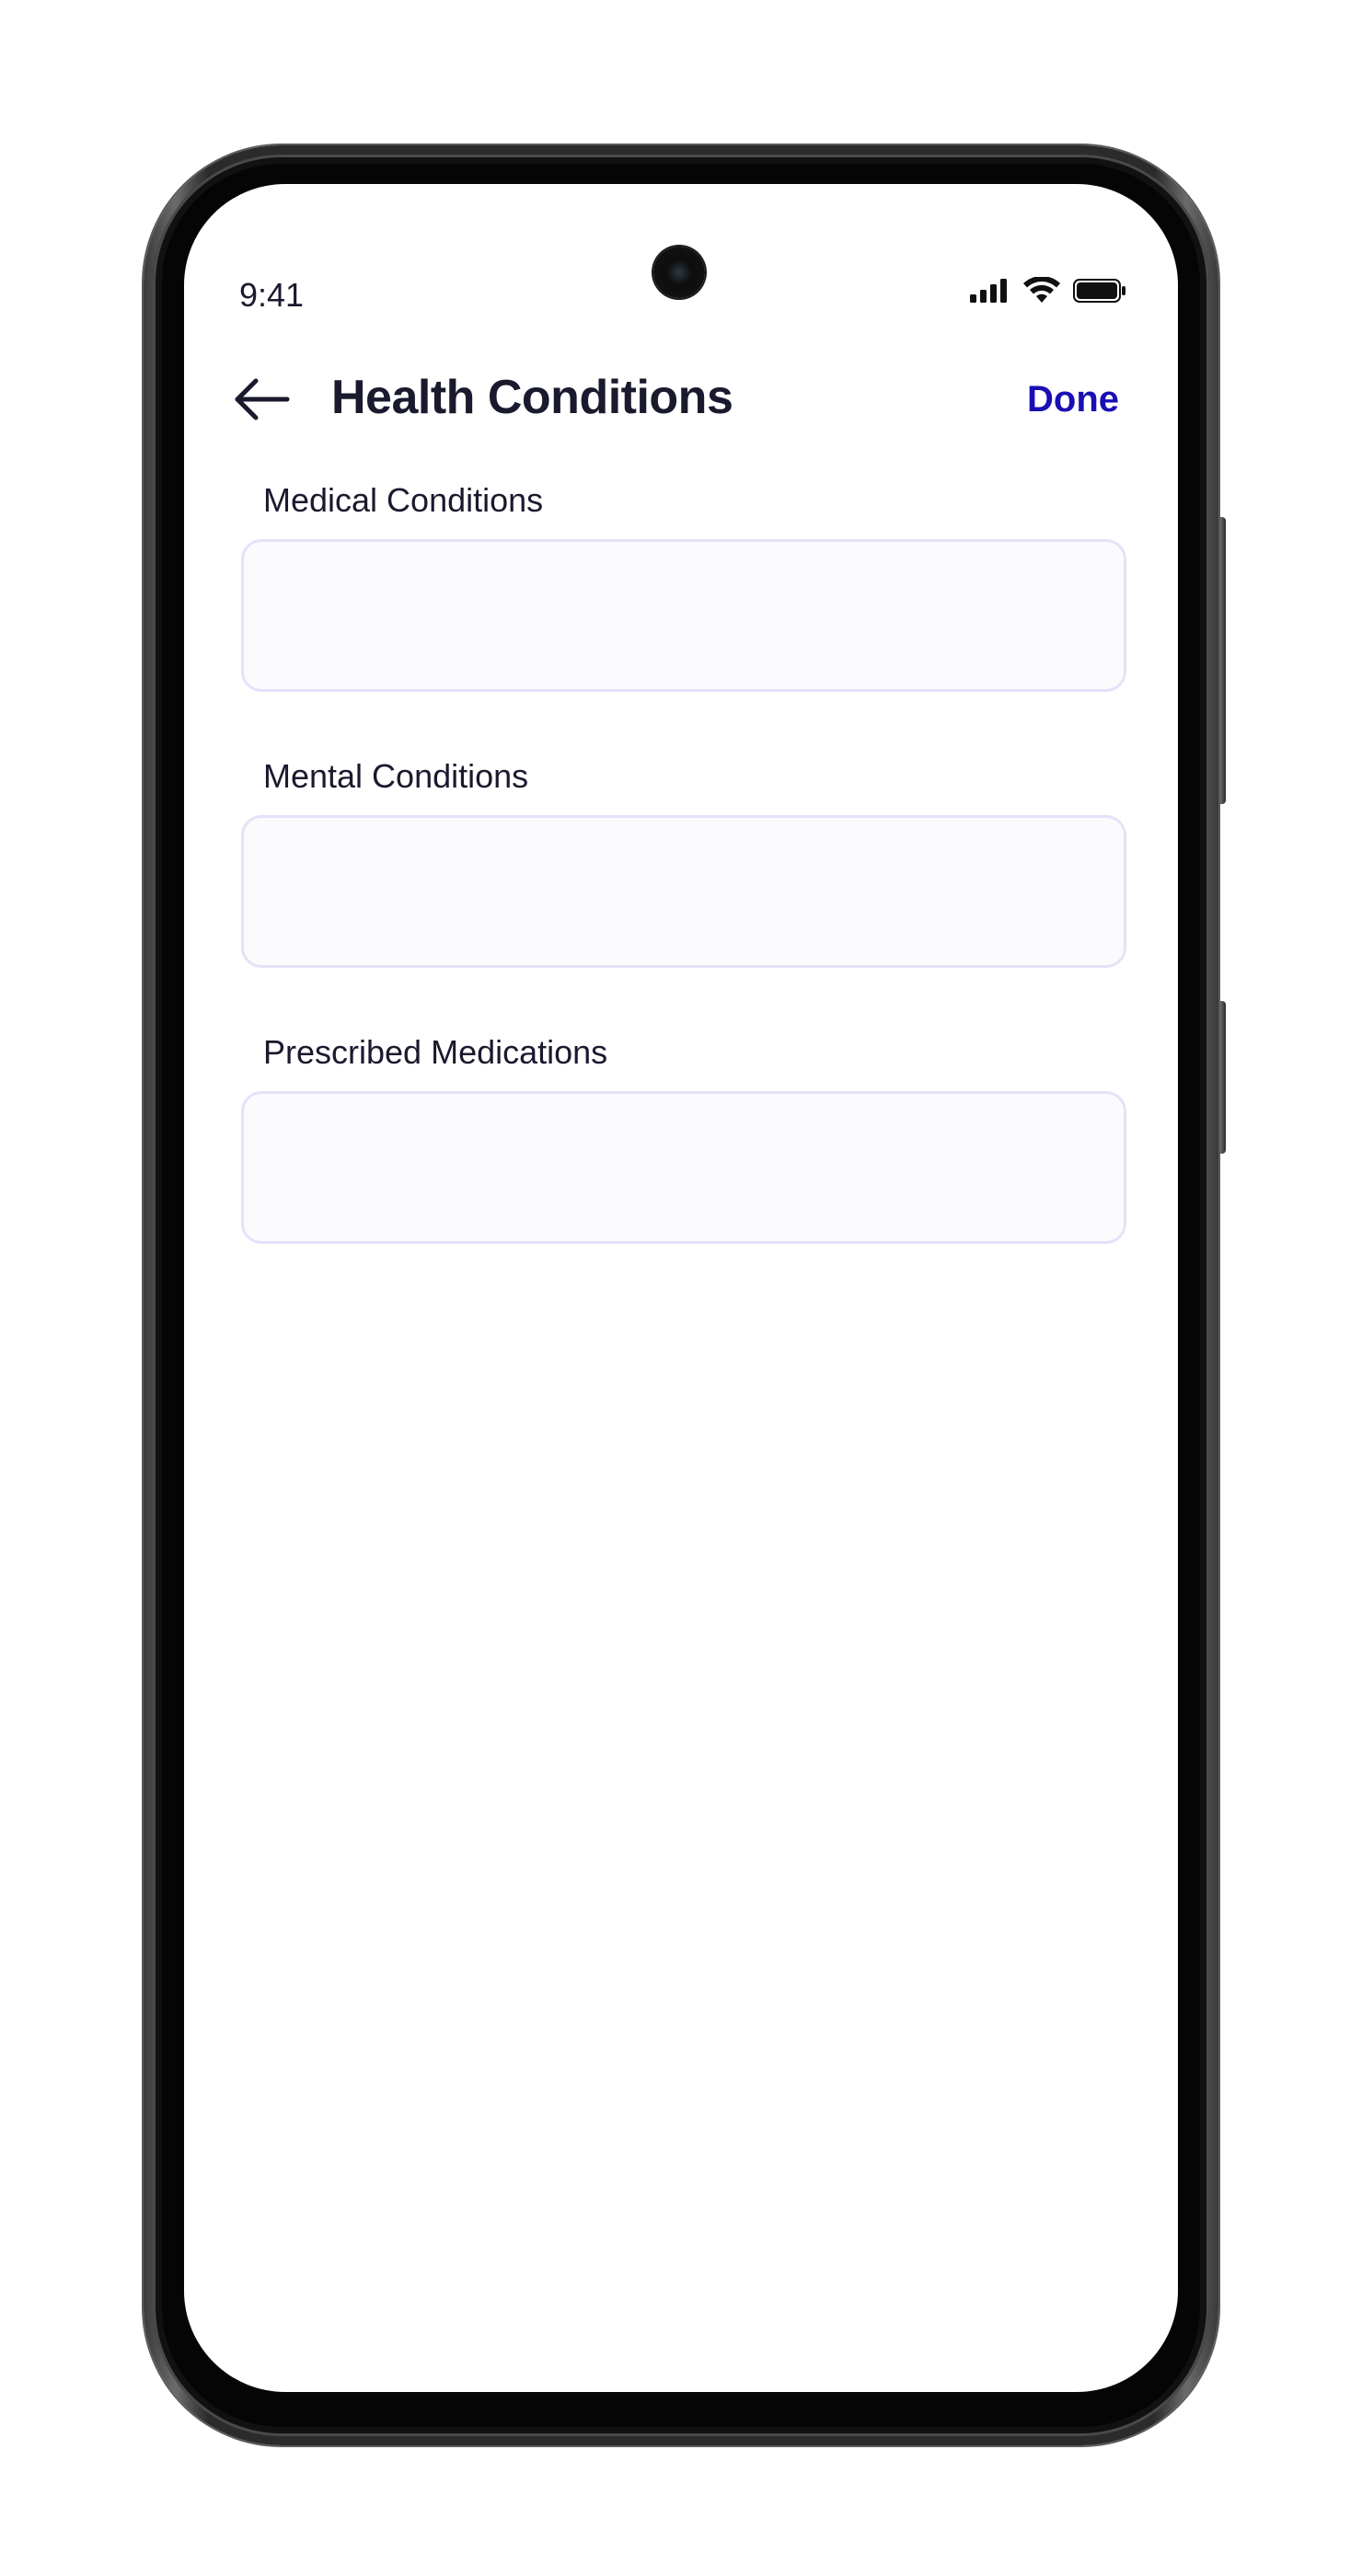  I want to click on prescribed-medications-field: Prescribed Medications, so click(683, 1138).